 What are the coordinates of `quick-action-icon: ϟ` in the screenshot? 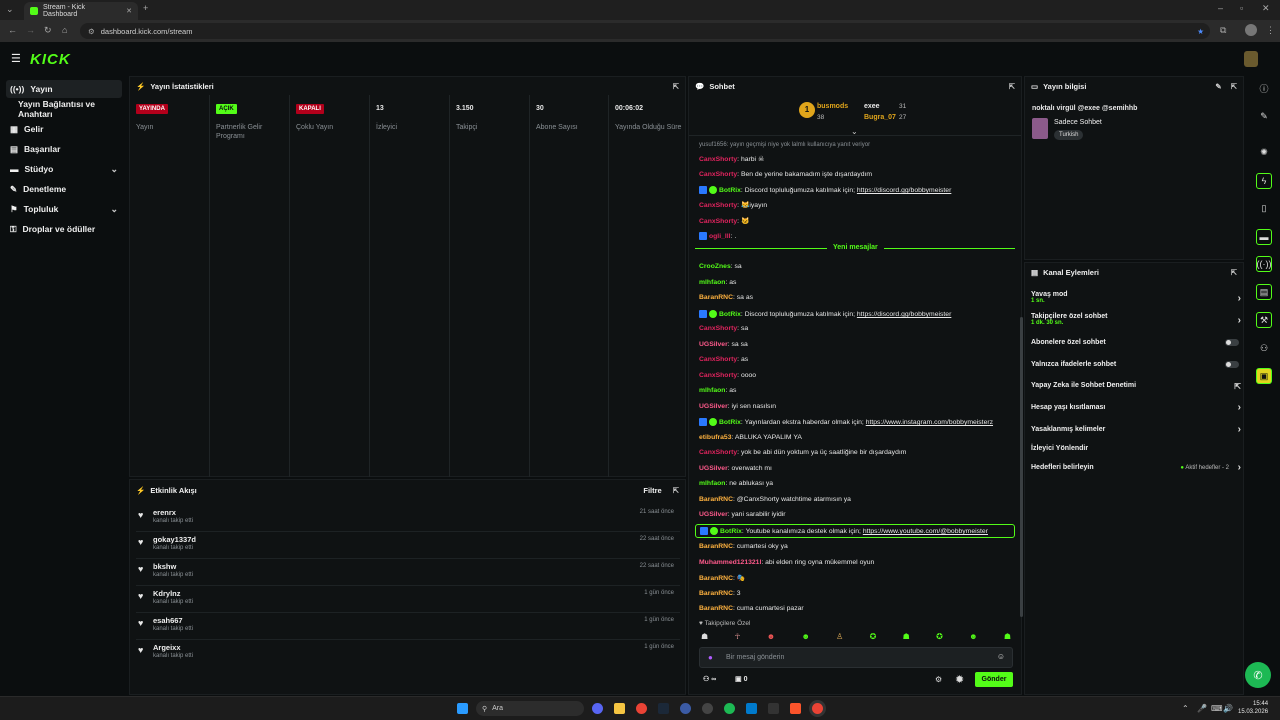 It's located at (1264, 181).